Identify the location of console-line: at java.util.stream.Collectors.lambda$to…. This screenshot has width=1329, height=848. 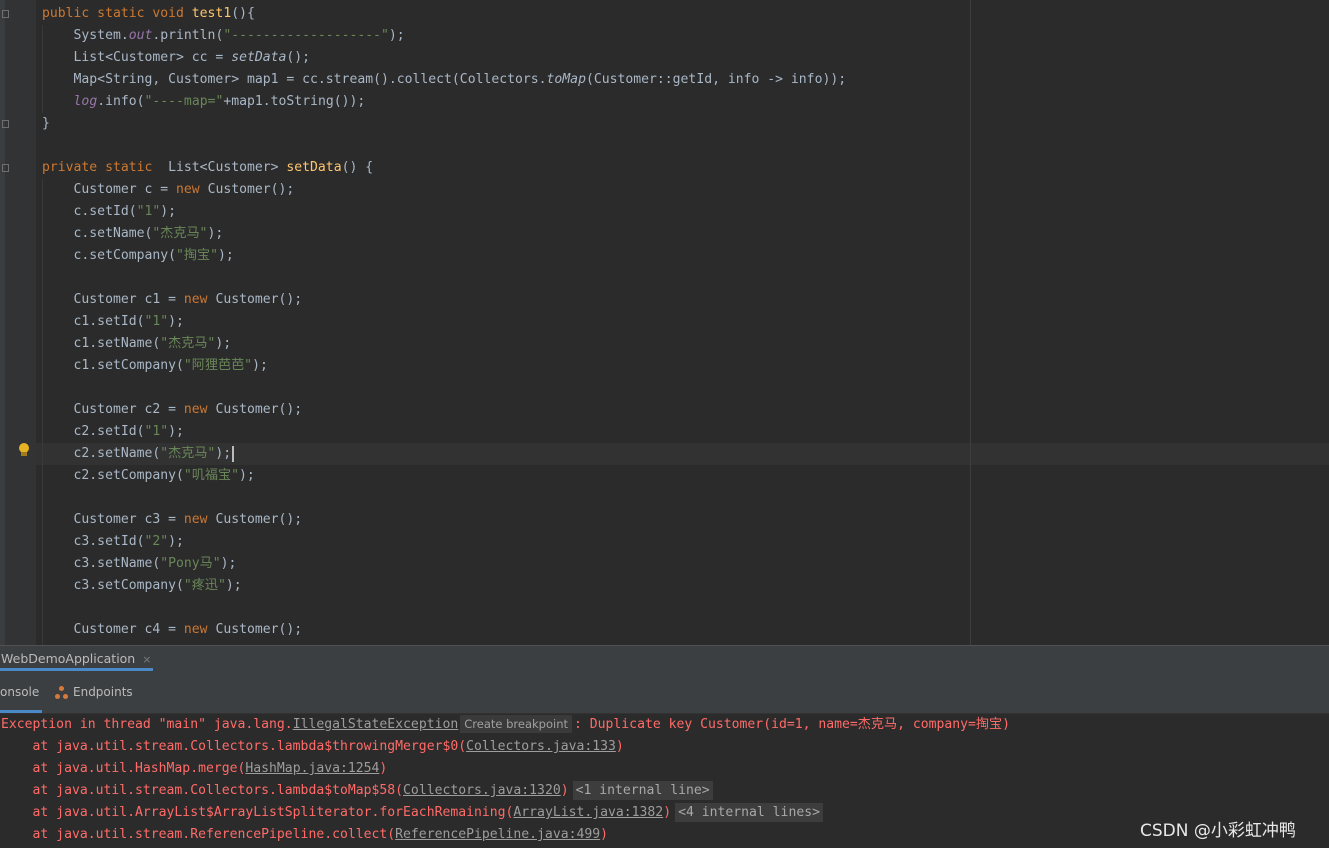
(505, 791).